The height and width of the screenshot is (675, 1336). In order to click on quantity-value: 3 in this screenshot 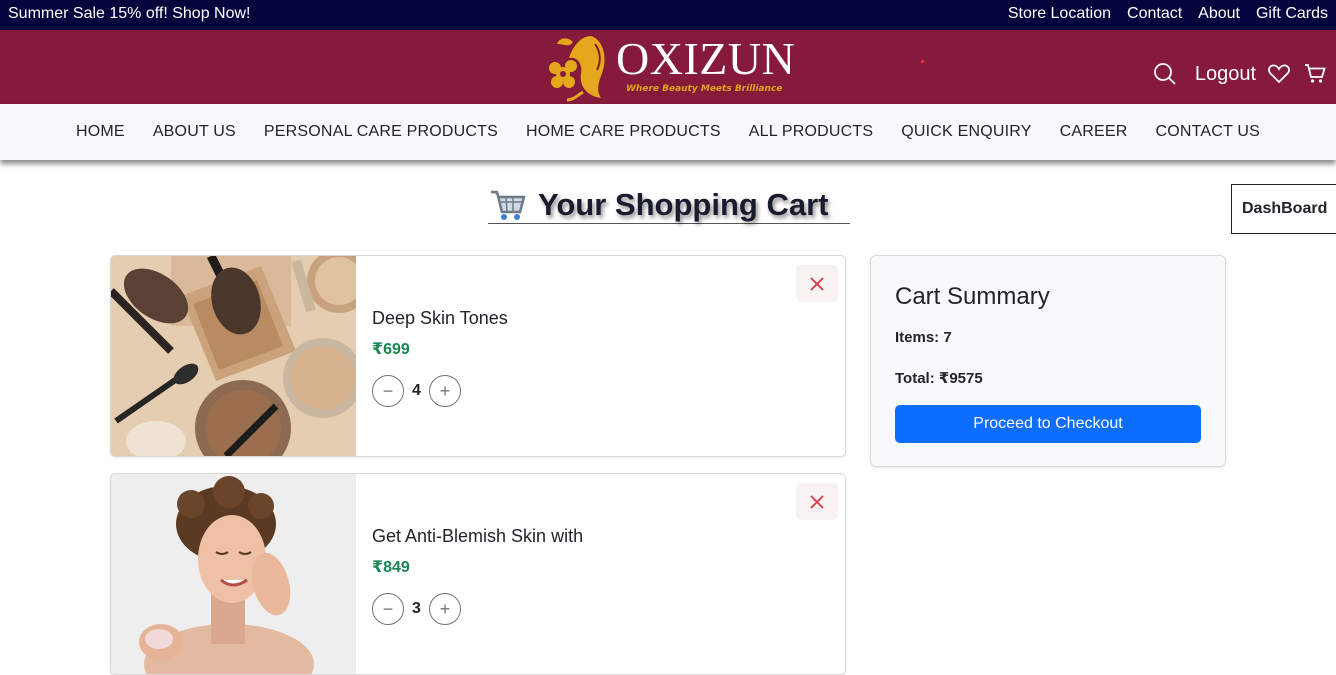, I will do `click(416, 608)`.